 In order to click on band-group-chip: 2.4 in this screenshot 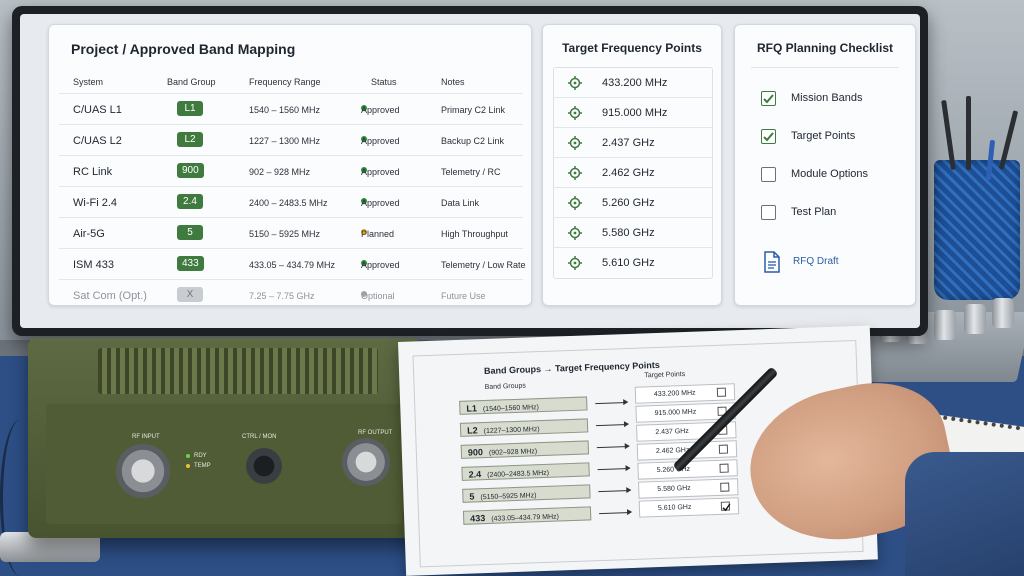, I will do `click(190, 201)`.